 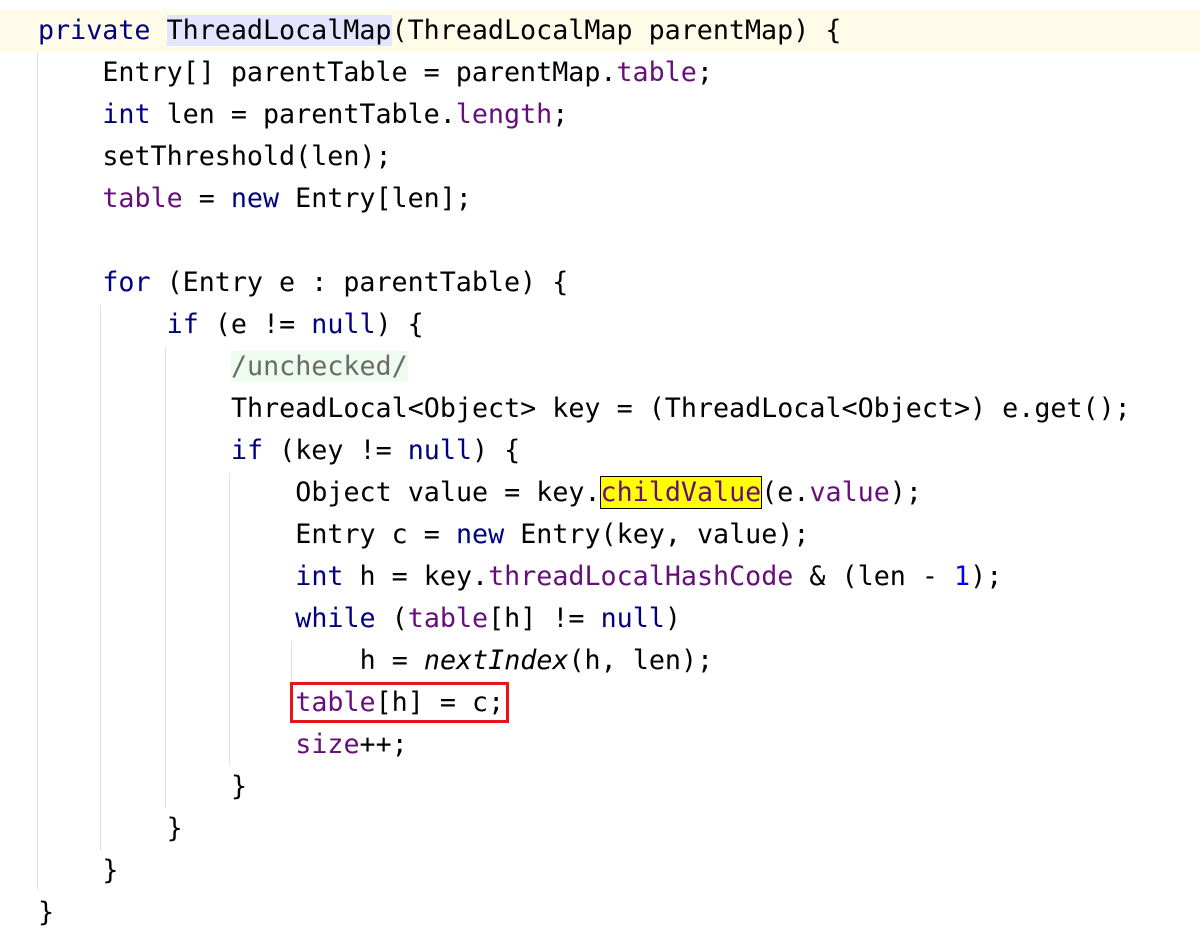 What do you see at coordinates (504, 114) in the screenshot?
I see `code-token: length` at bounding box center [504, 114].